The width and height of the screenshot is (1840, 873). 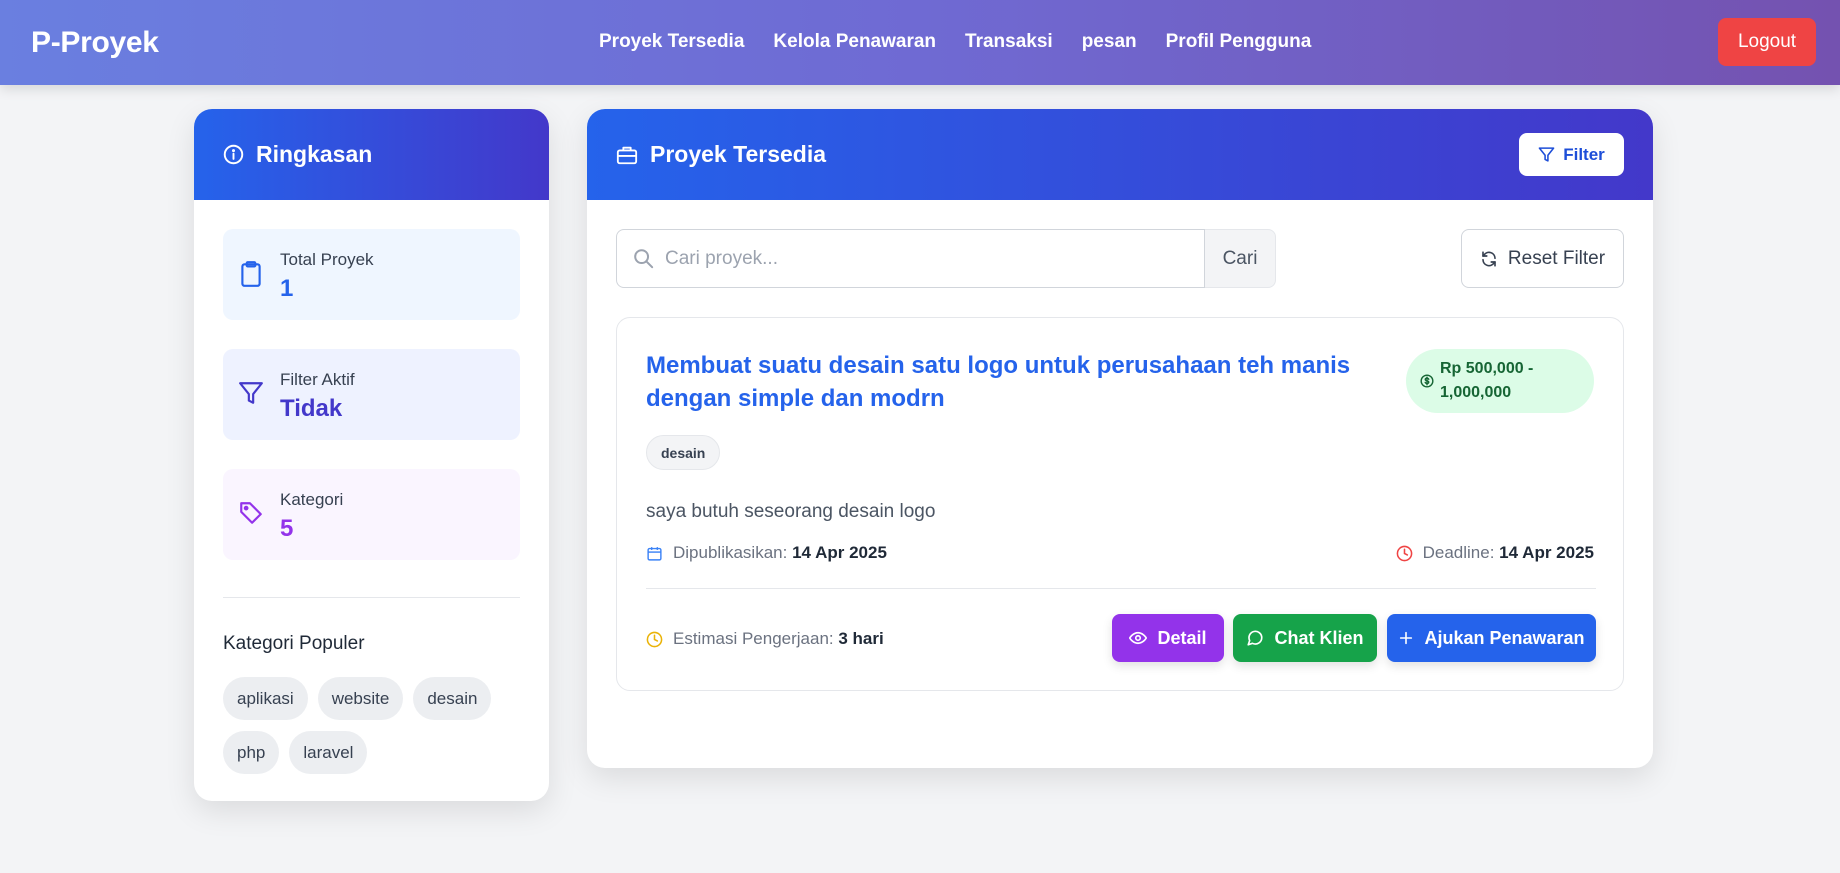 I want to click on stat-label: Filter Aktif, so click(x=317, y=379).